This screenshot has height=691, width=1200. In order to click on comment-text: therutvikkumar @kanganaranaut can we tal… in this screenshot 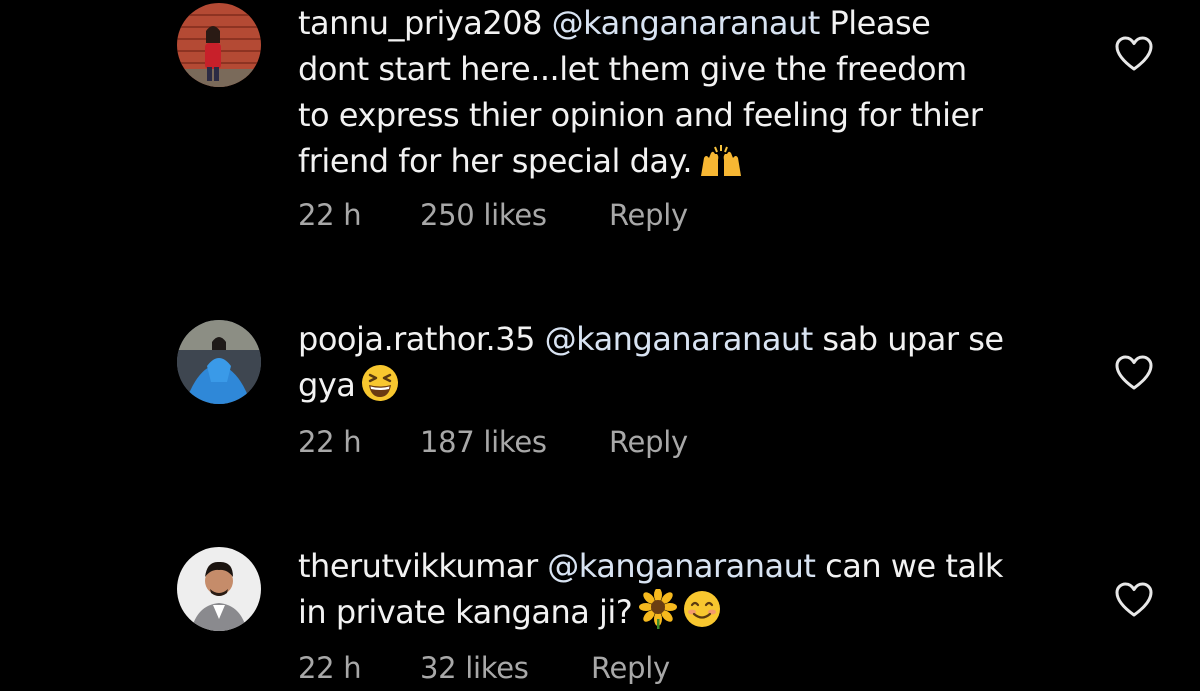, I will do `click(693, 592)`.